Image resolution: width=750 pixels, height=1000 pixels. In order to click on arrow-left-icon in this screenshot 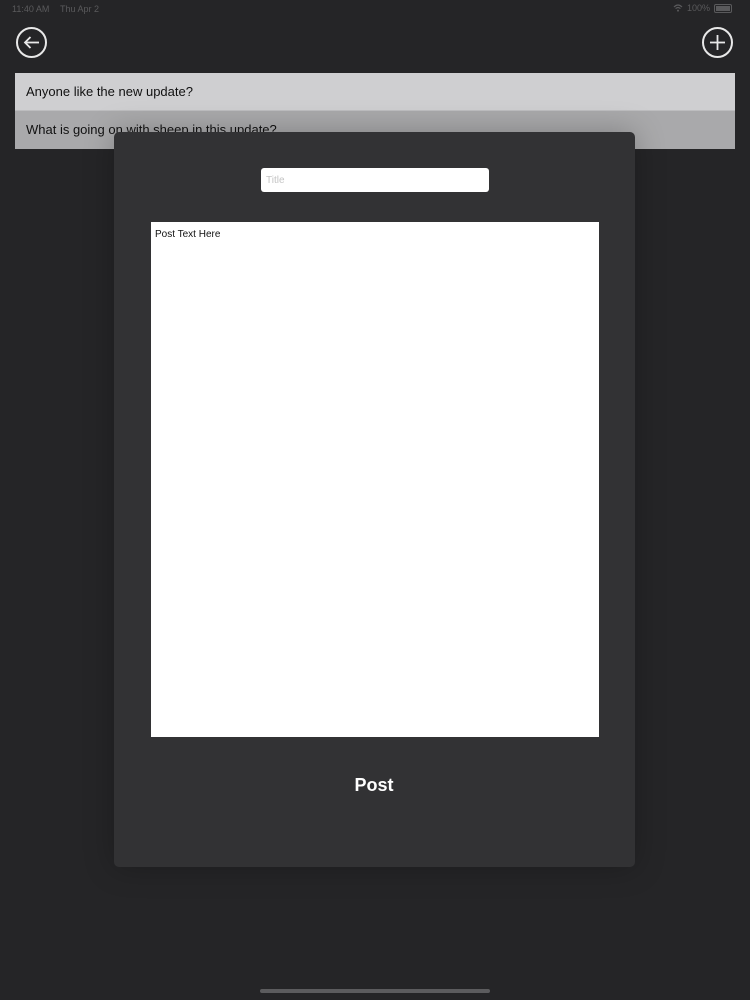, I will do `click(31, 42)`.